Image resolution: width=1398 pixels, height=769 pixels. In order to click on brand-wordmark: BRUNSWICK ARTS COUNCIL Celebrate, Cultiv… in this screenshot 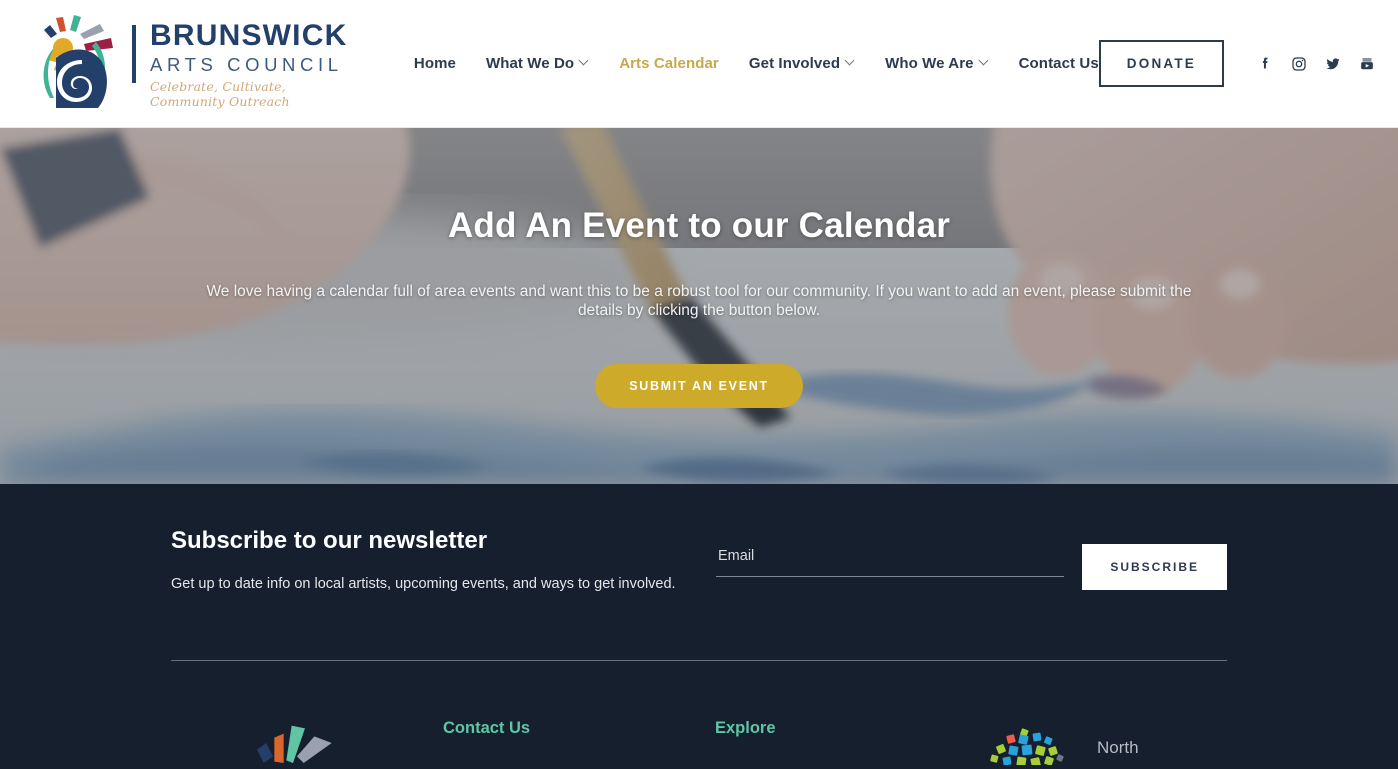, I will do `click(244, 64)`.